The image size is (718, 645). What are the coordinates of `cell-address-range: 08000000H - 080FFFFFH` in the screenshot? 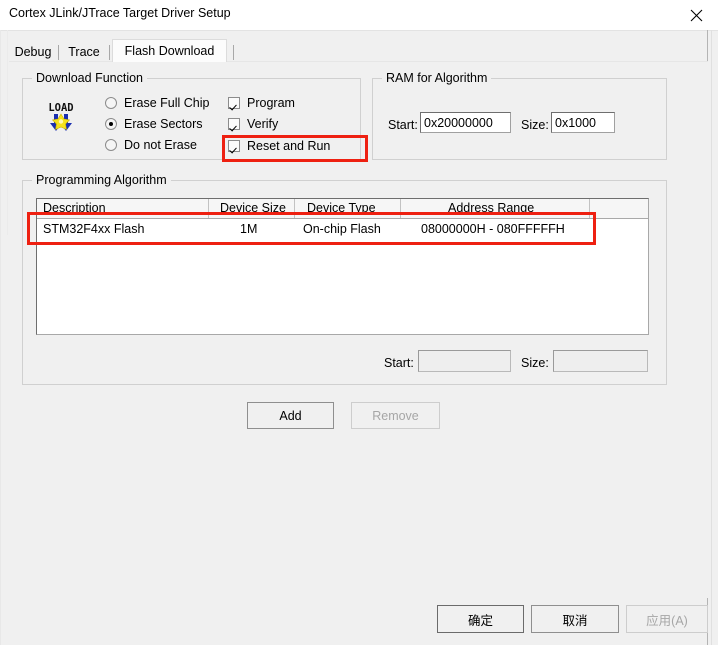 It's located at (493, 229).